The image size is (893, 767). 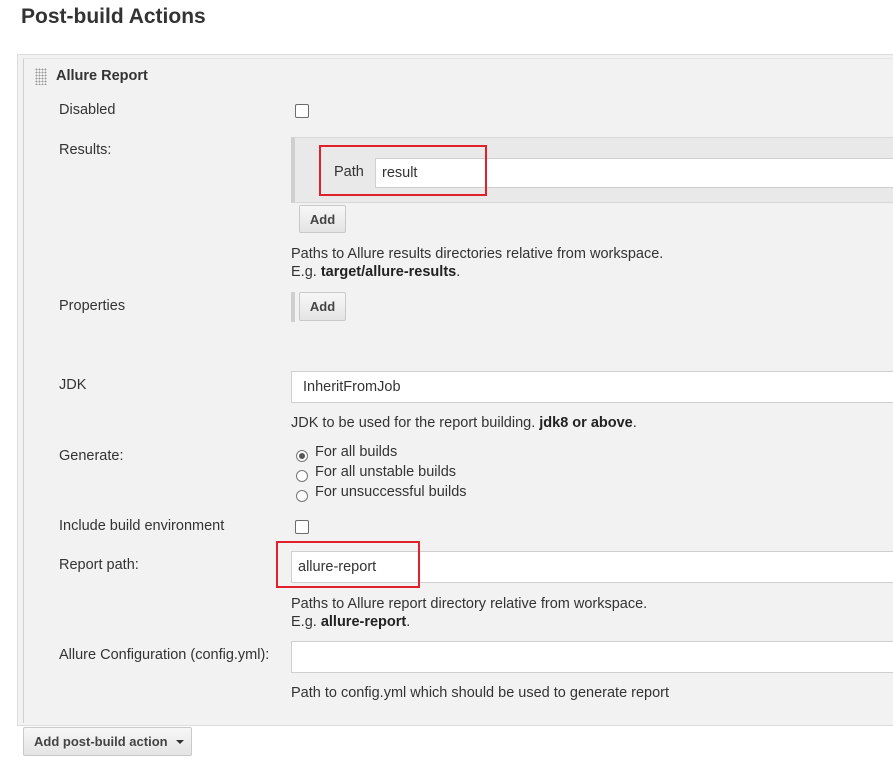 I want to click on properties-repeat-bar, so click(x=293, y=307).